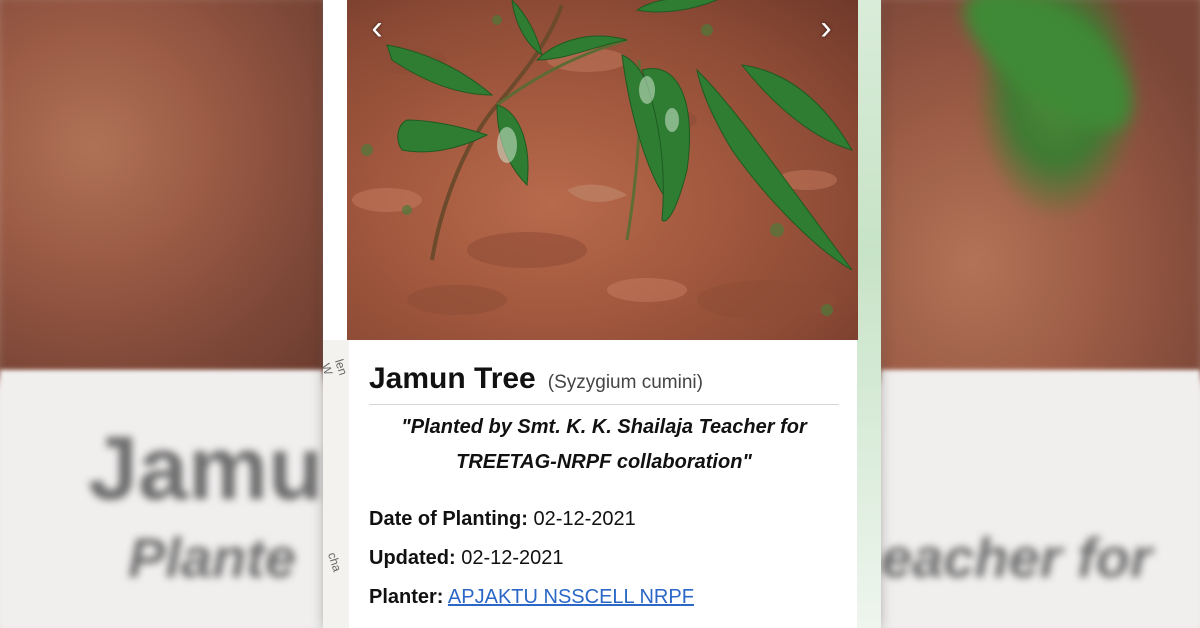 The width and height of the screenshot is (1200, 628). Describe the element at coordinates (869, 314) in the screenshot. I see `map-strip-right` at that location.